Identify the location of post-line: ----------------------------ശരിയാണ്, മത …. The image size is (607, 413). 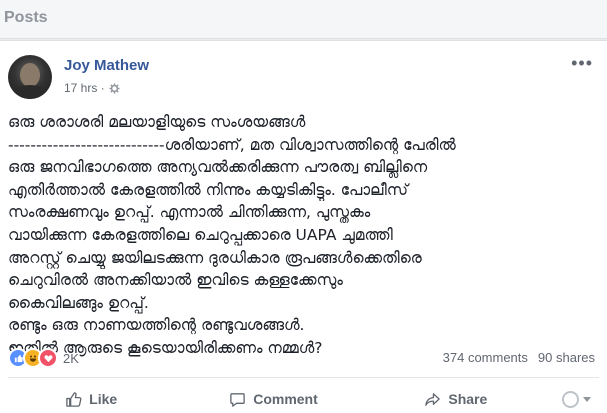
(232, 144).